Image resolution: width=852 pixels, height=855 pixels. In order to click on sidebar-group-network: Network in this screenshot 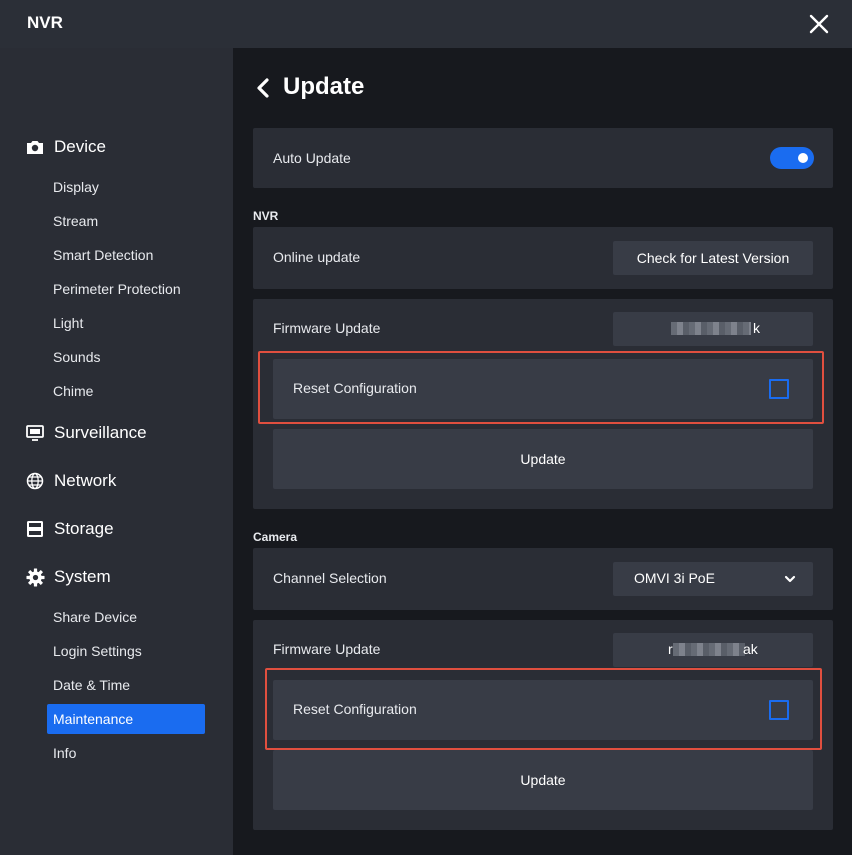, I will do `click(70, 481)`.